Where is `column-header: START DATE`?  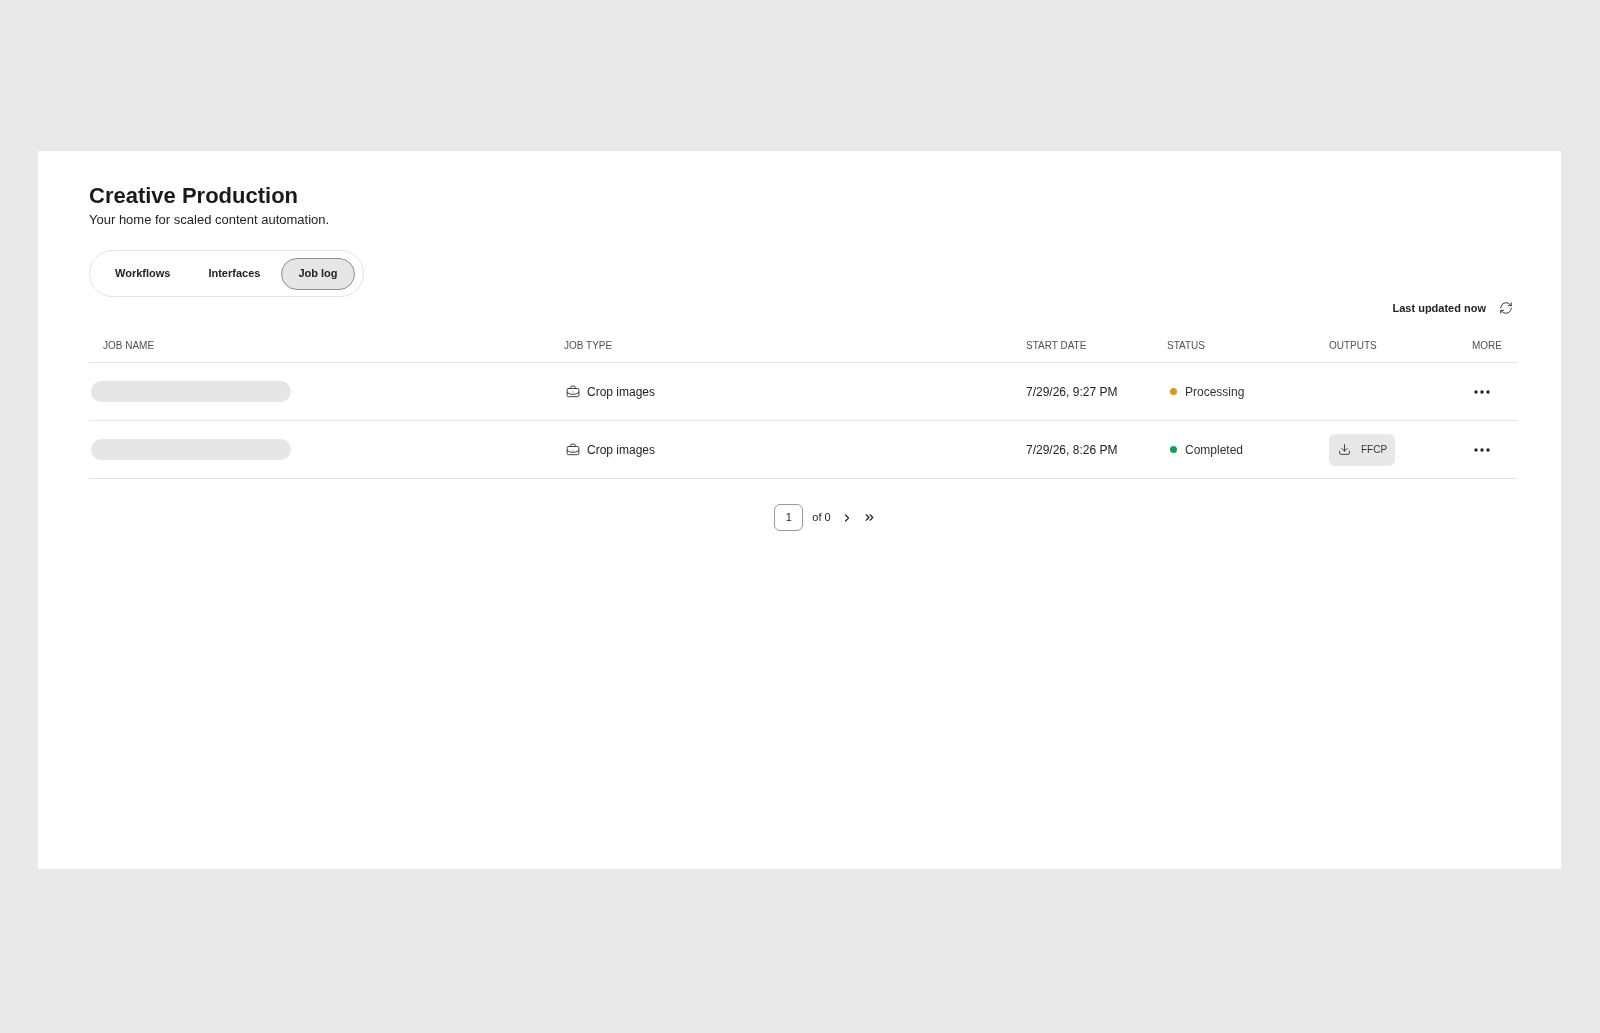
column-header: START DATE is located at coordinates (1056, 346).